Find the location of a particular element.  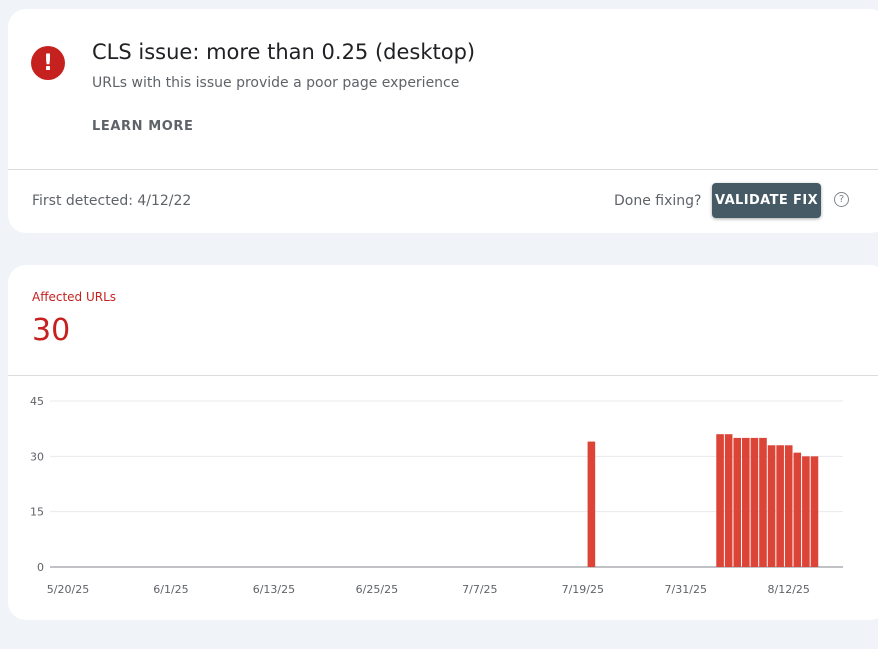

y-tick-label: 0 is located at coordinates (40, 567).